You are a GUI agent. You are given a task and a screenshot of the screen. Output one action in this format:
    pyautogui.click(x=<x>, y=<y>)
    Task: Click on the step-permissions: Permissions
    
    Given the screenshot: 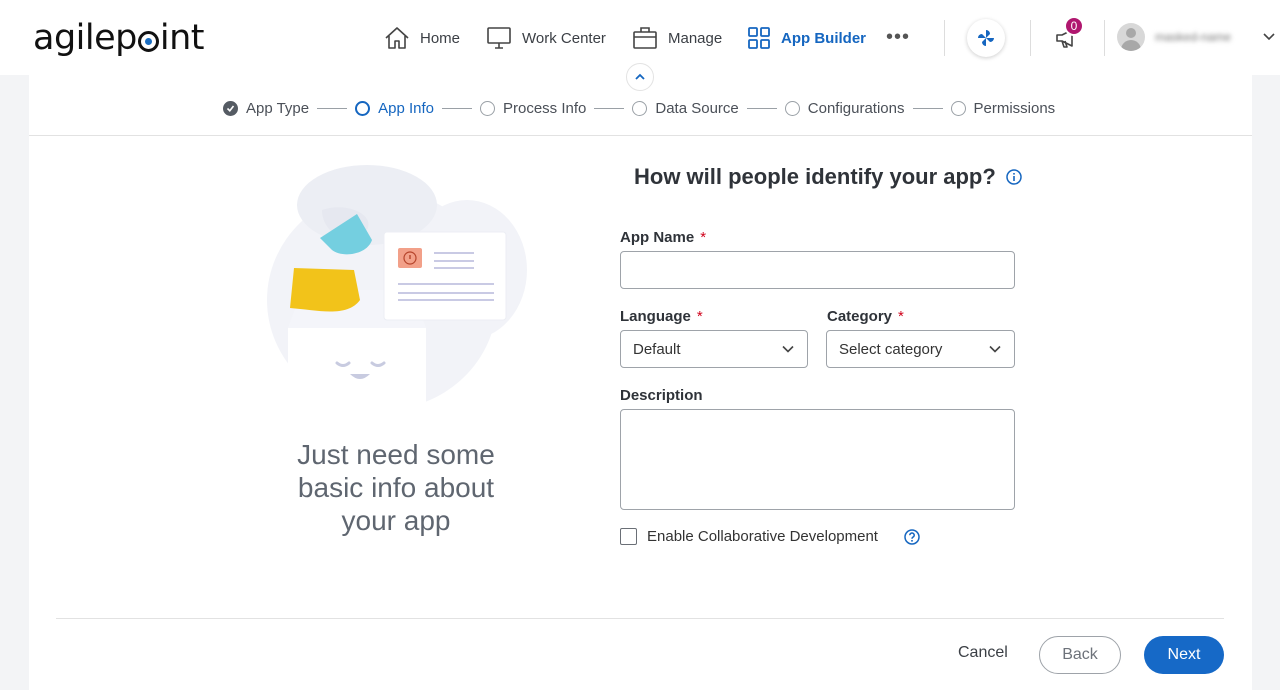 What is the action you would take?
    pyautogui.click(x=1003, y=108)
    